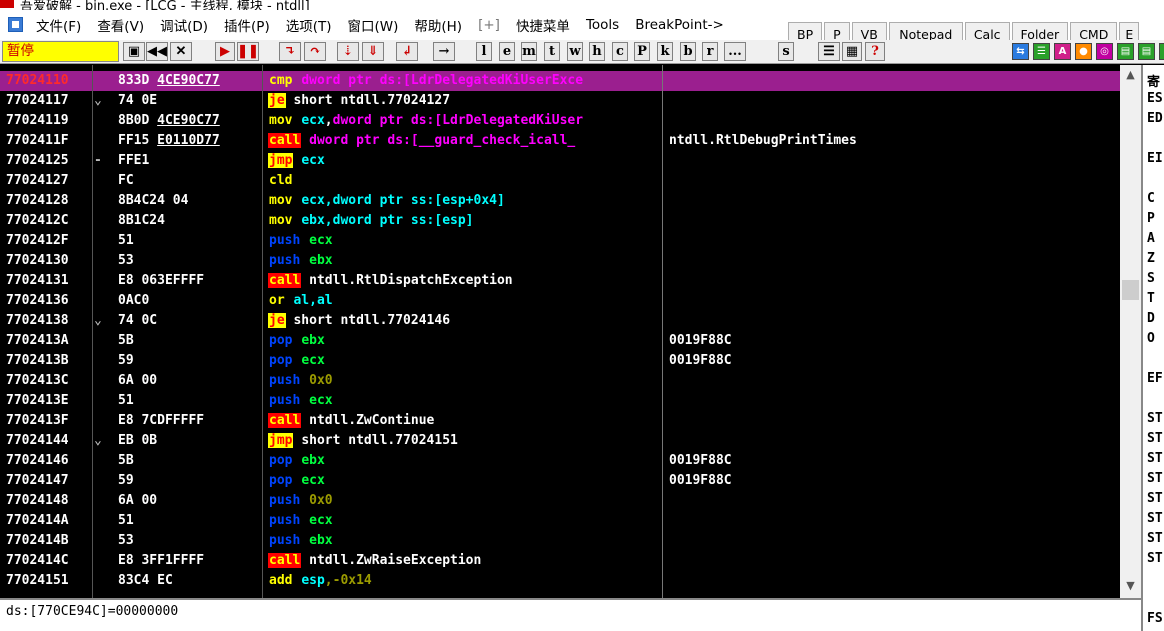 The width and height of the screenshot is (1164, 631). Describe the element at coordinates (248, 51) in the screenshot. I see `pause-button: ❚❚` at that location.